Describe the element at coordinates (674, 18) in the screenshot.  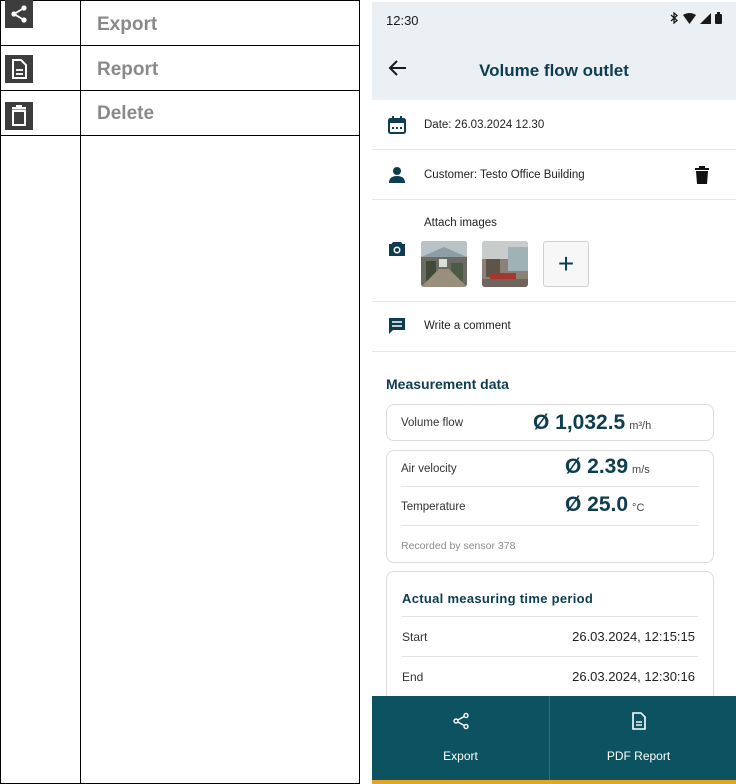
I see `bluetooth-icon` at that location.